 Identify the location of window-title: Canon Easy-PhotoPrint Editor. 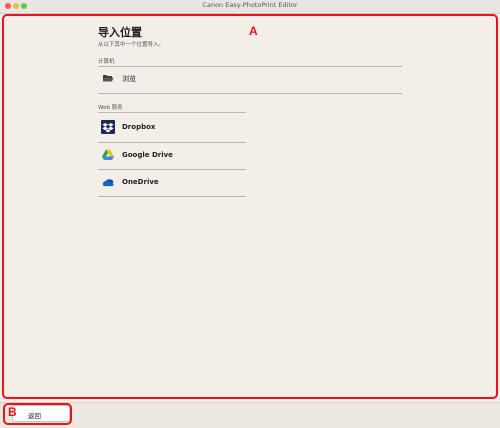
(250, 5).